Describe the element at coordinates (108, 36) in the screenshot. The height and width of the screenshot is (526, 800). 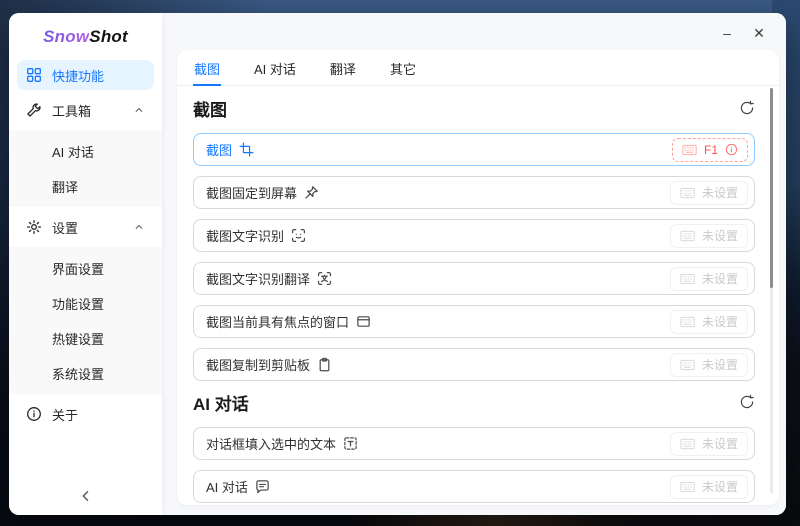
I see `logo-shot: Shot` at that location.